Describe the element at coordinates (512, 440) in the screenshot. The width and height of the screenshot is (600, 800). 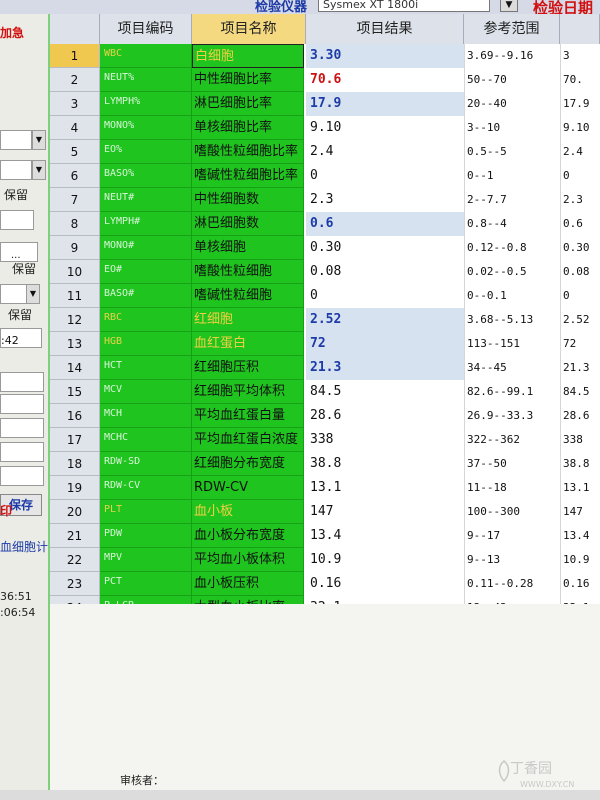
I see `item-reference-range: 322--362` at that location.